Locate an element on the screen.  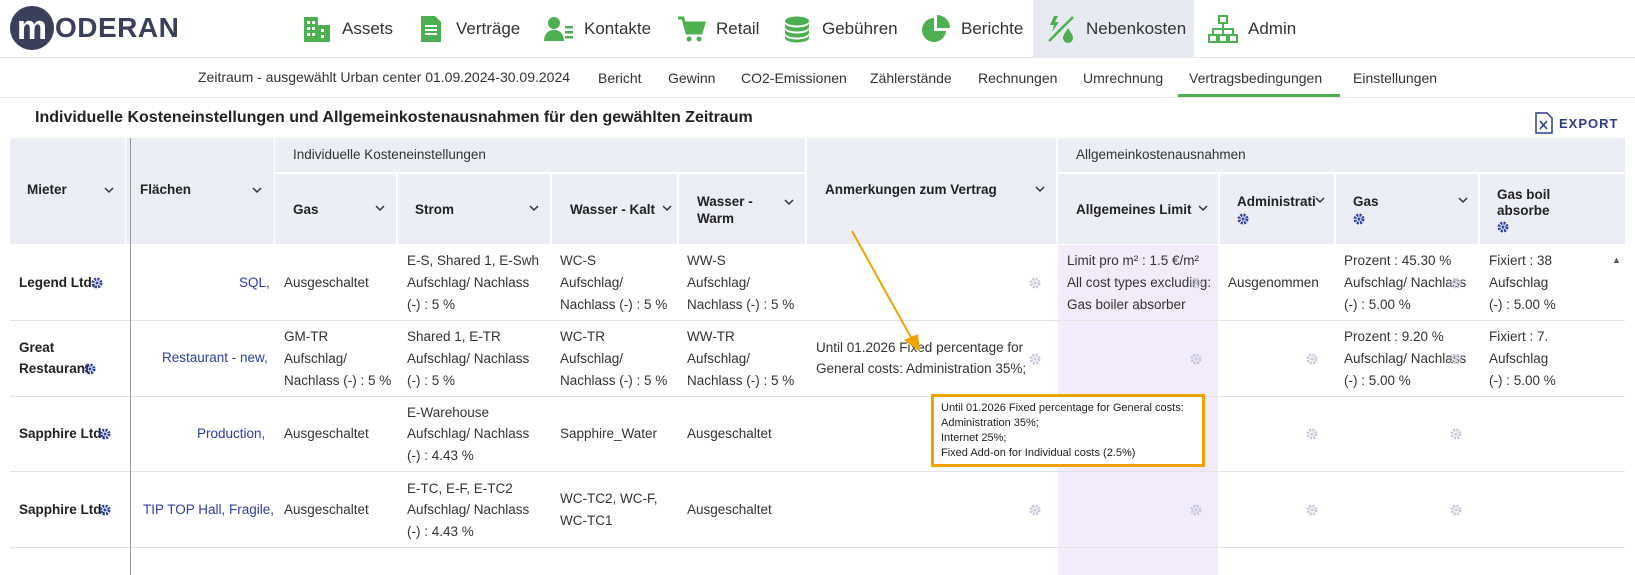
kalt-line: WC-TC1 is located at coordinates (586, 520).